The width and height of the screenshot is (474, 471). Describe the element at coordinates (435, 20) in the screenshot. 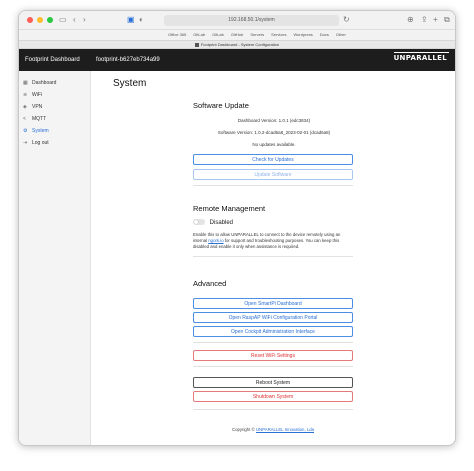

I see `new-tab-icon: +` at that location.